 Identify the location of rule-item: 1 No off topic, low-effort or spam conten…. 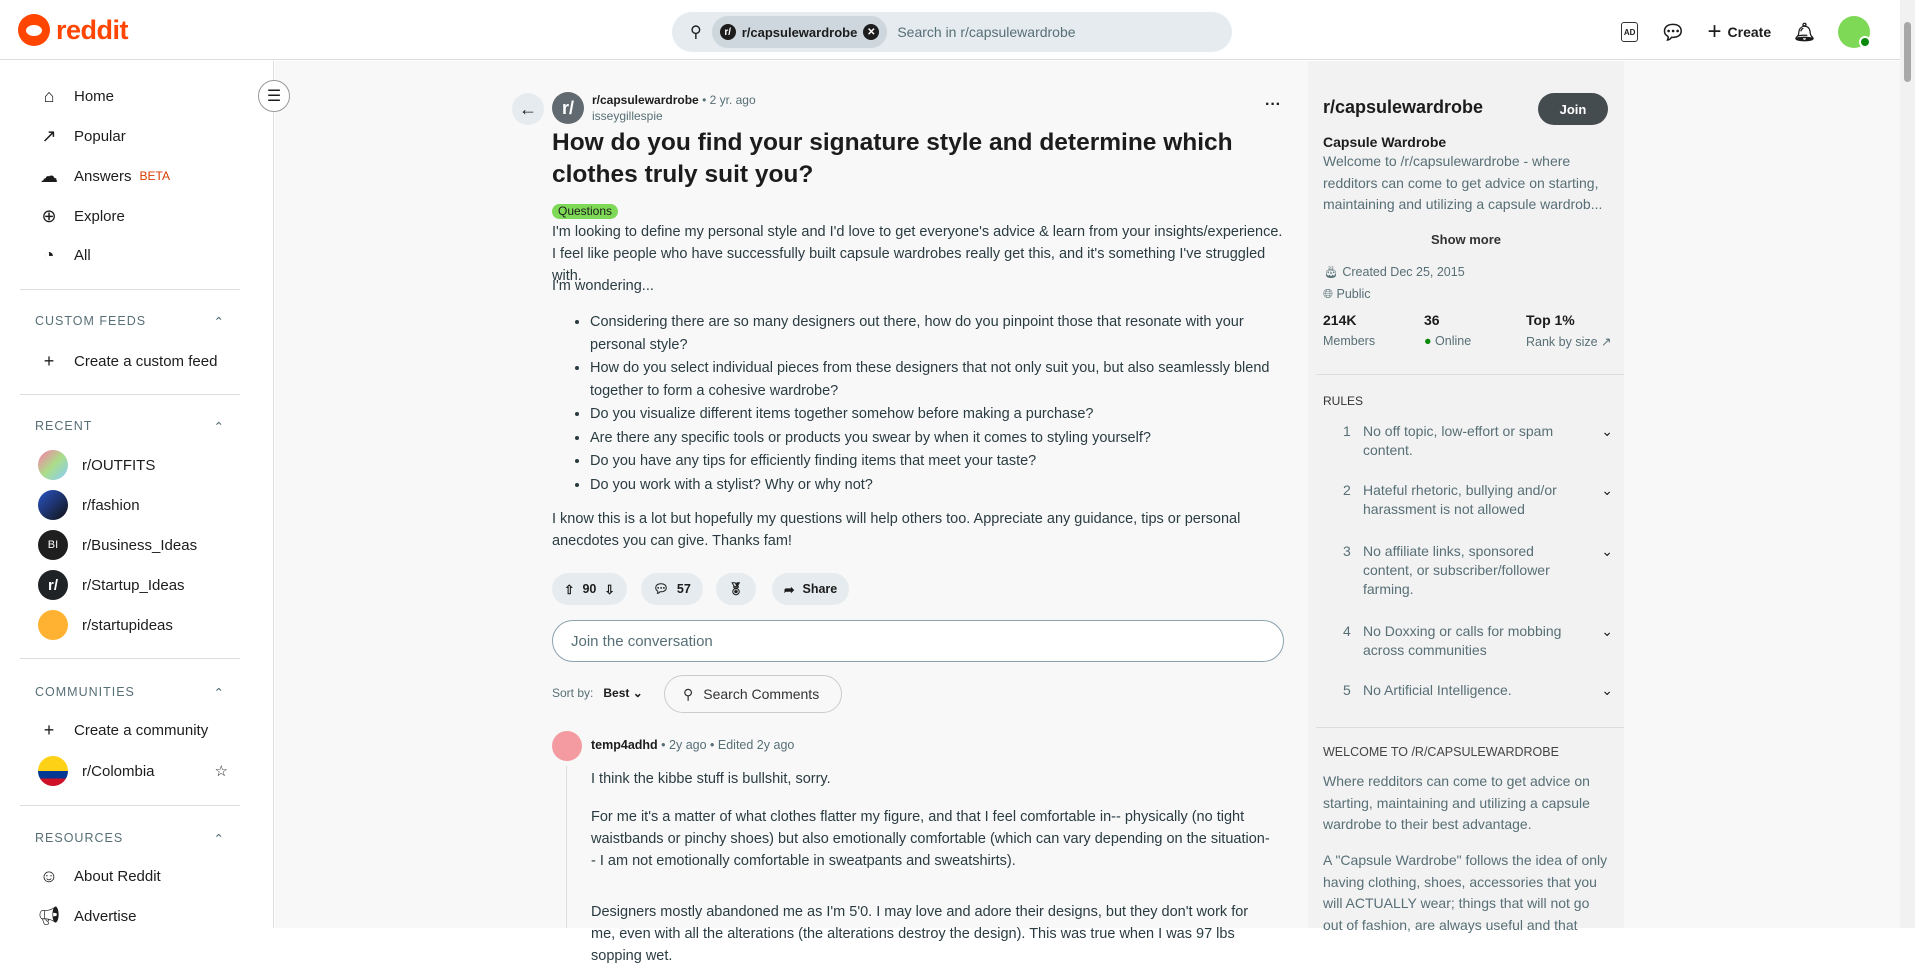
(1468, 441).